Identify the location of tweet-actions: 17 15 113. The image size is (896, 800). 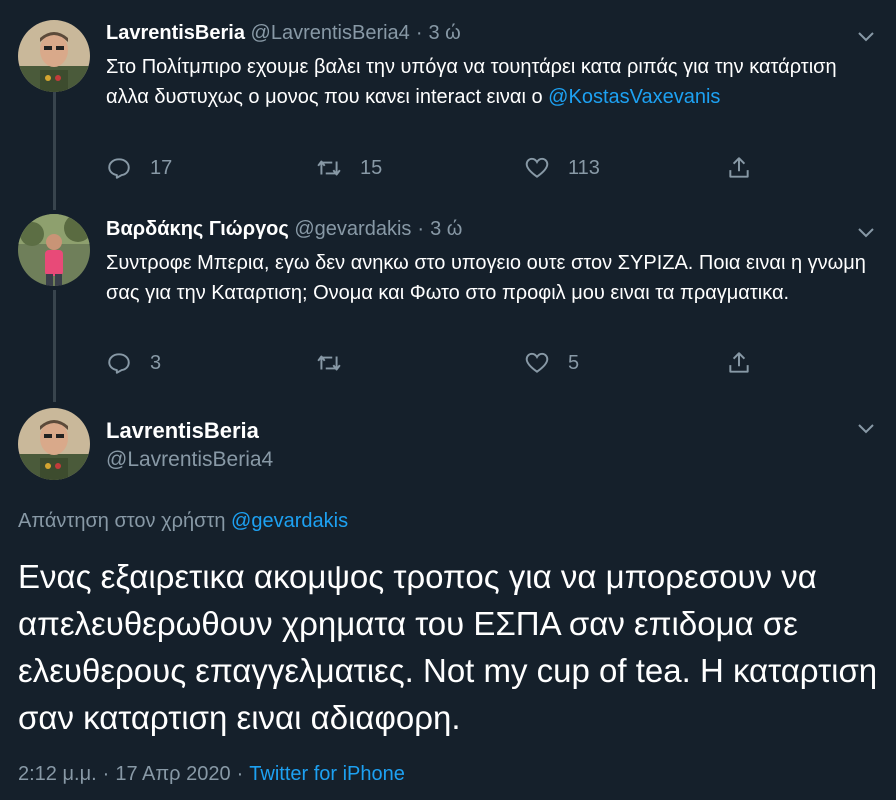
(436, 168).